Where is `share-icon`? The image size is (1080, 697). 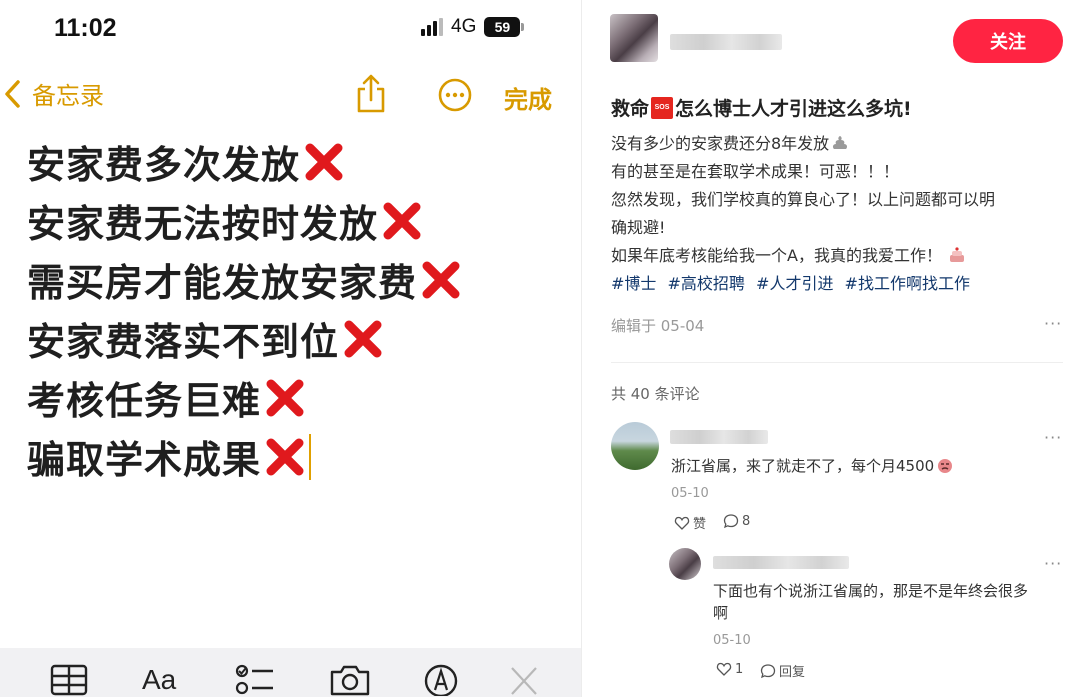
share-icon is located at coordinates (371, 93).